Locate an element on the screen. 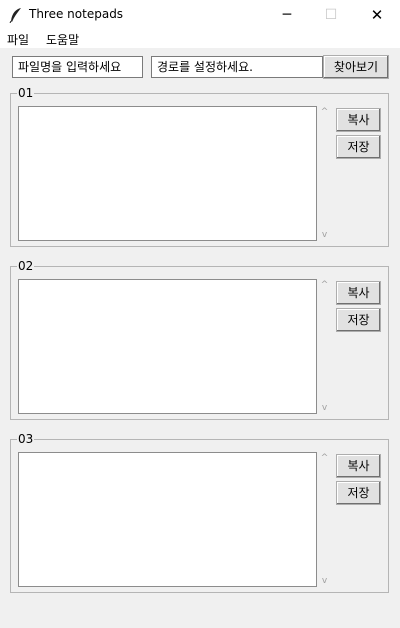 This screenshot has height=628, width=400. maximize-button: ☐ is located at coordinates (331, 15).